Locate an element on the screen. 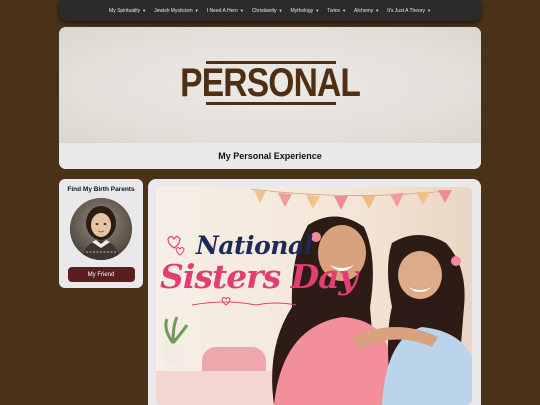 The width and height of the screenshot is (540, 405). nav-item-my-spirituality: My Spirituality ▼ is located at coordinates (127, 11).